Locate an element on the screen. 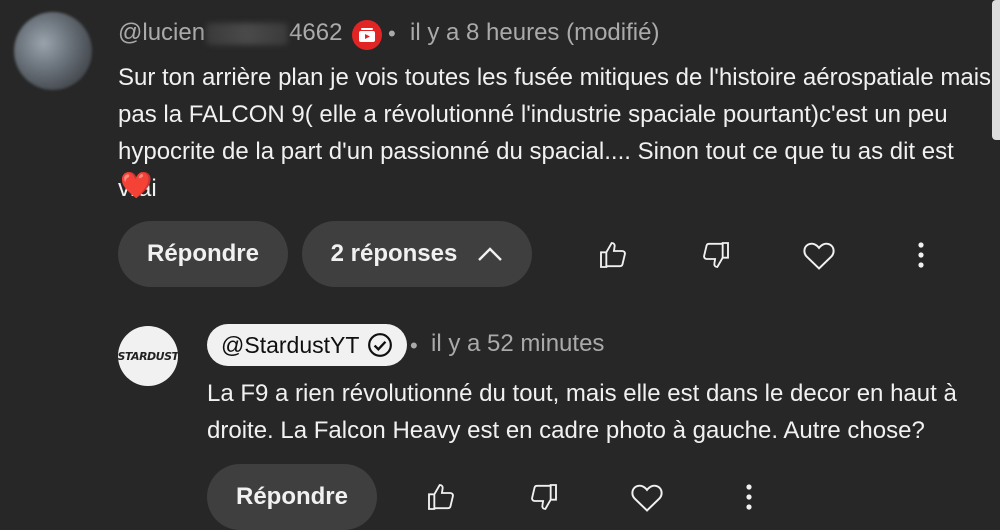 This screenshot has height=530, width=1000. verified-check-icon is located at coordinates (380, 345).